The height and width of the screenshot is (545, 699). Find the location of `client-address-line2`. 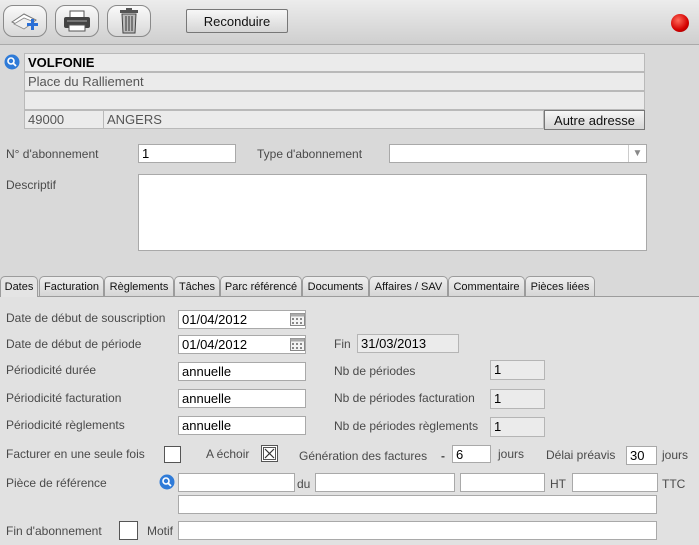

client-address-line2 is located at coordinates (334, 100).